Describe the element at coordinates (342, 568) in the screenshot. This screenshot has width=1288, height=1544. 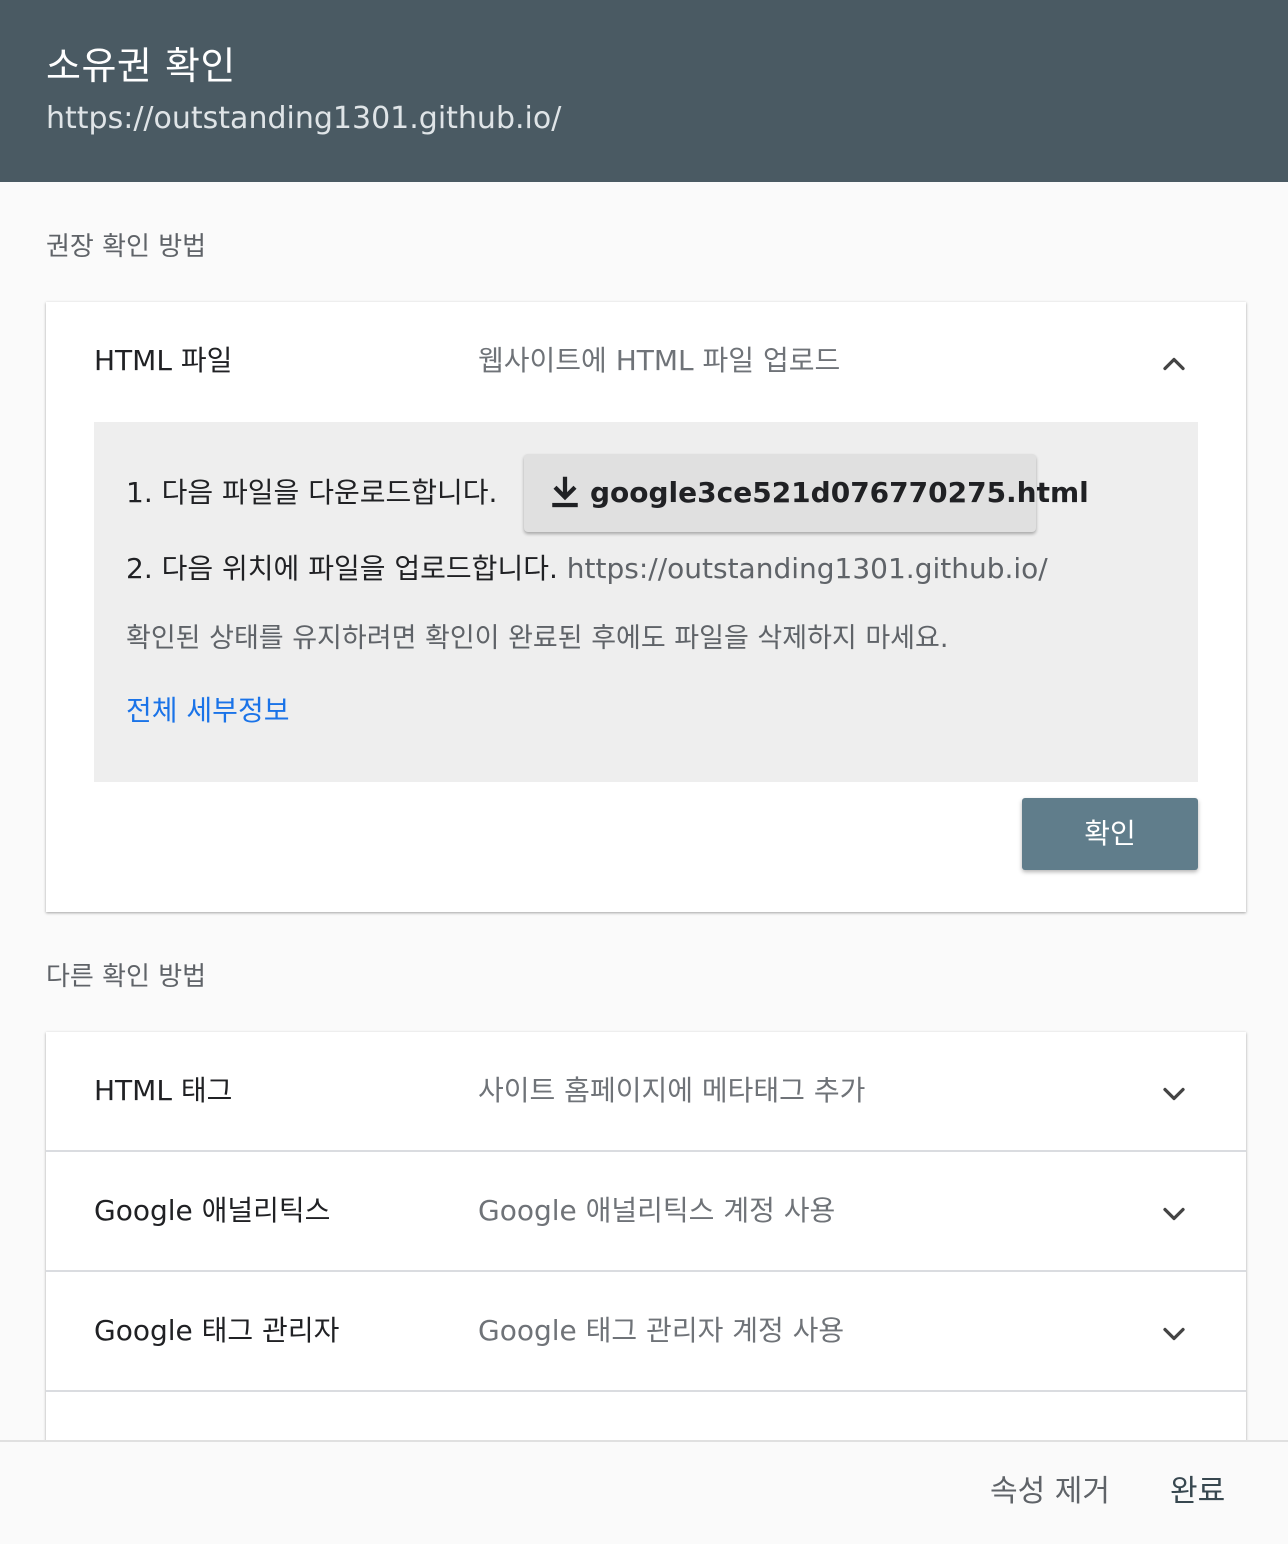
I see `step-2-label: 2. 다음 위치에 파일을 업로드합니다.` at that location.